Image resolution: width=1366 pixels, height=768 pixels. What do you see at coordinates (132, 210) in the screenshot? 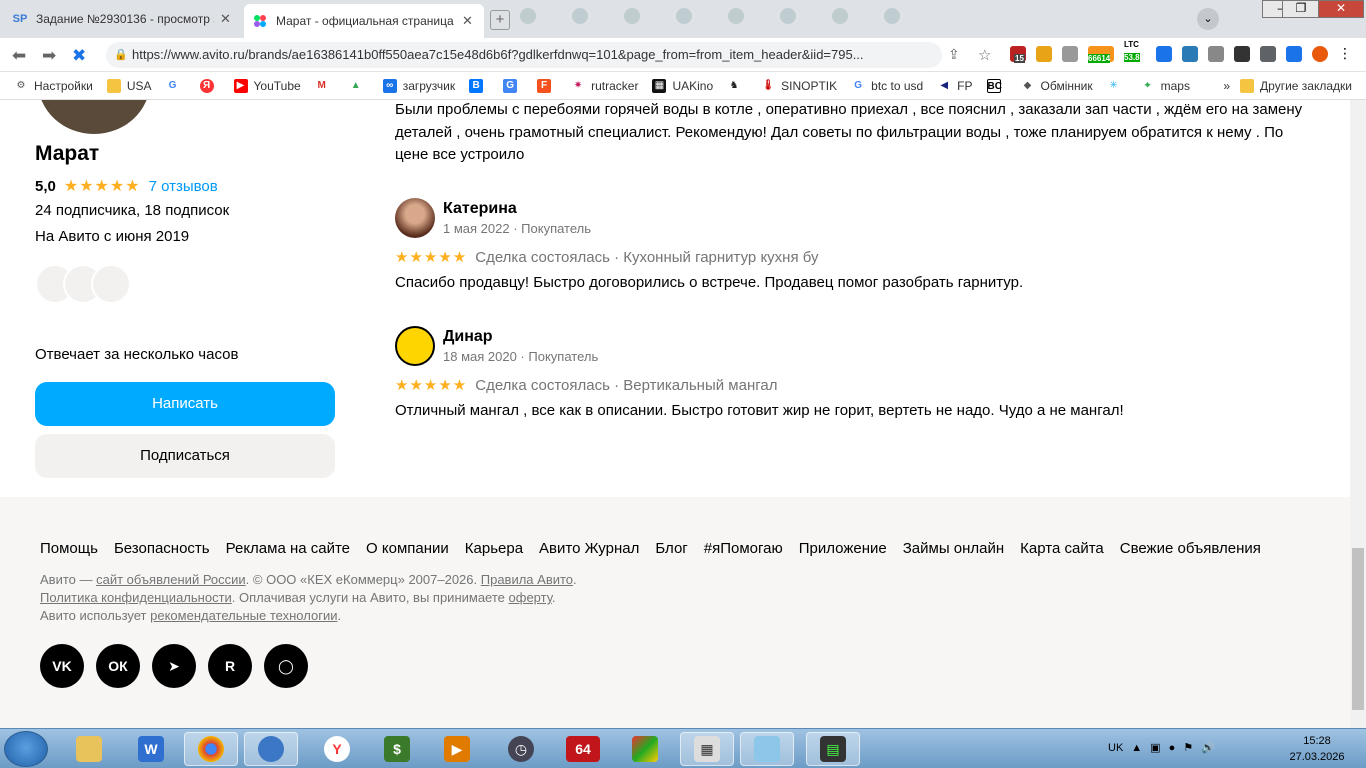
I see `subscribers-count: 24 подписчика, 18 подписок` at bounding box center [132, 210].